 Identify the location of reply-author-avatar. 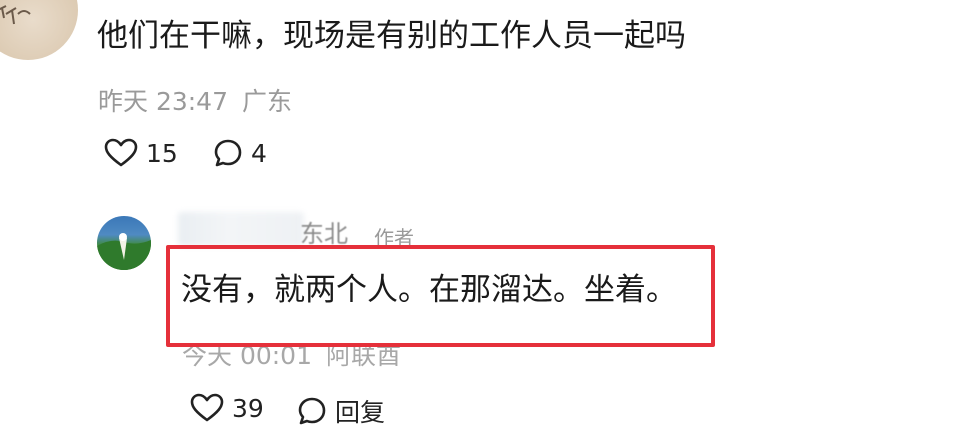
(124, 243).